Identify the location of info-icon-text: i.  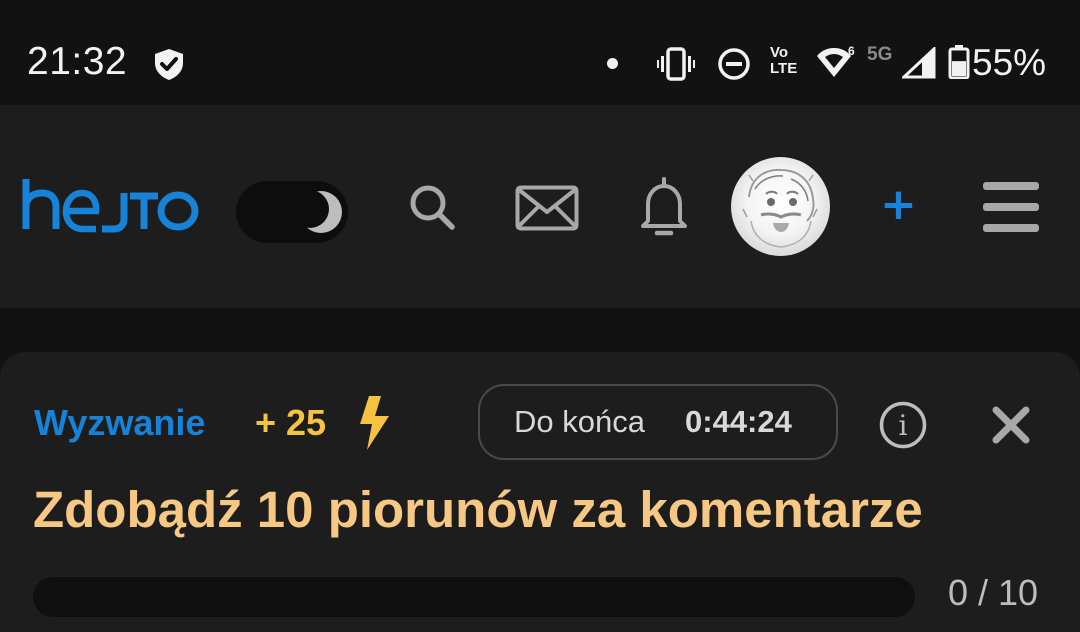
(903, 425).